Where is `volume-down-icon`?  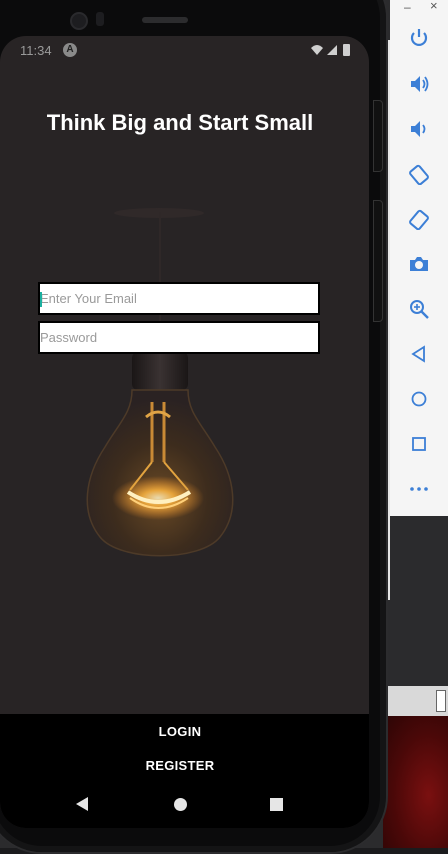 volume-down-icon is located at coordinates (419, 129).